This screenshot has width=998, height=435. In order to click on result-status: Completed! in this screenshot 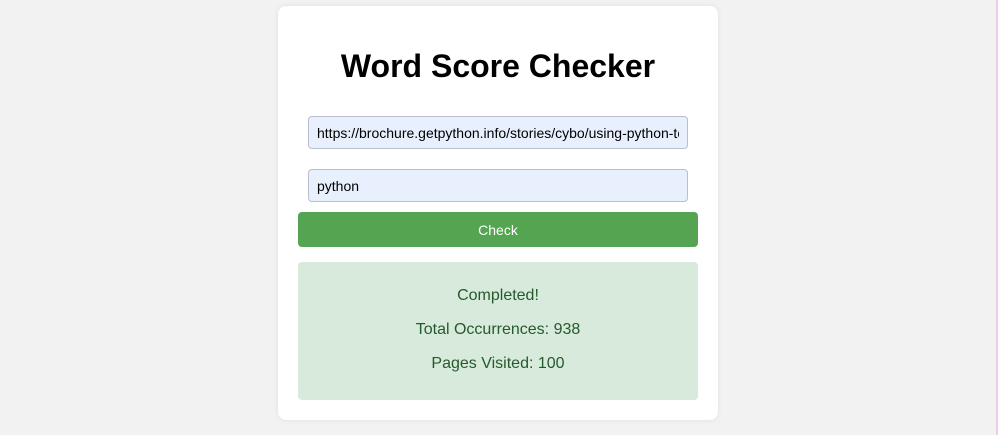, I will do `click(498, 295)`.